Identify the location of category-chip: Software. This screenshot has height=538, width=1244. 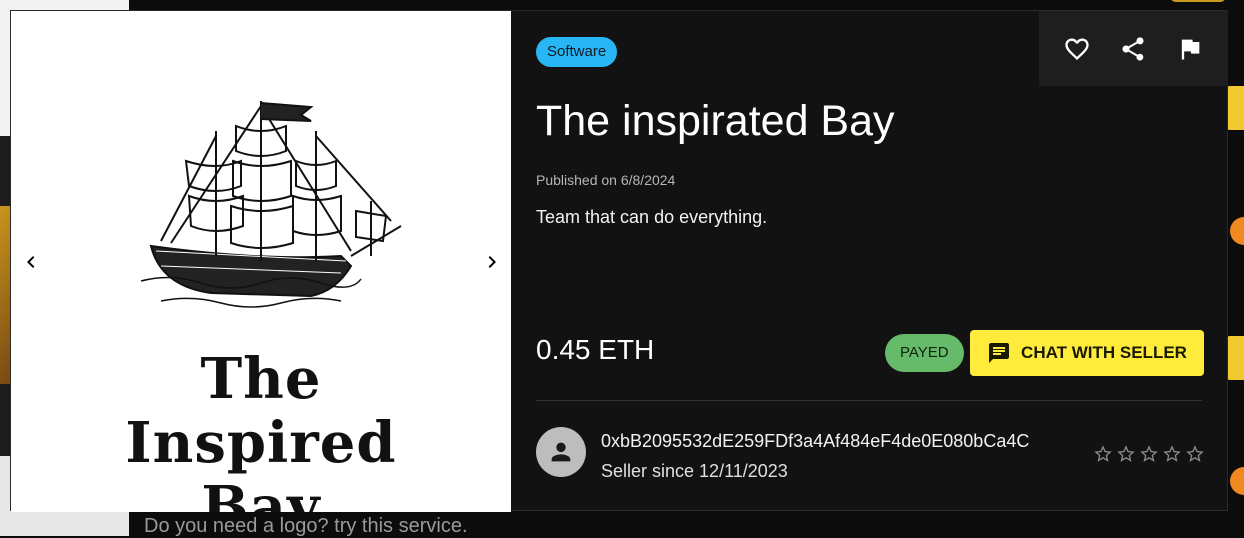
(577, 52).